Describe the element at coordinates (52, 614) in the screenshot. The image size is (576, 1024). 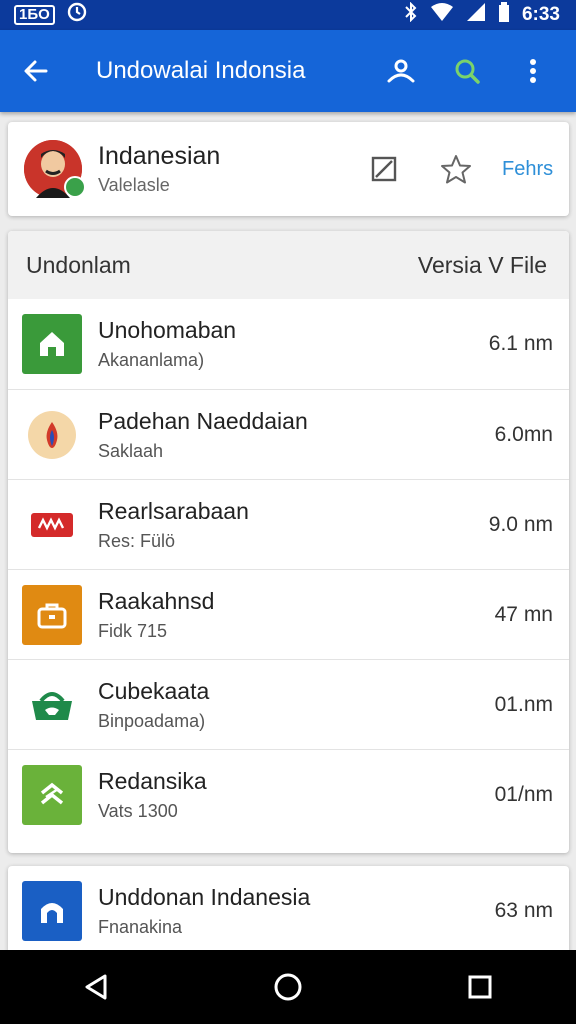
I see `briefcase-icon` at that location.